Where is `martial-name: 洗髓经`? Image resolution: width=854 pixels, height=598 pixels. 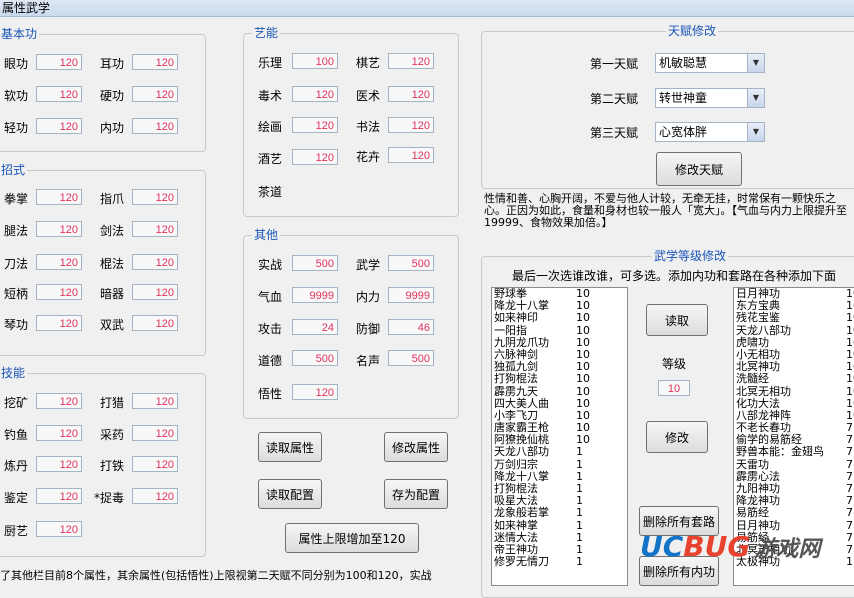 martial-name: 洗髓经 is located at coordinates (752, 379).